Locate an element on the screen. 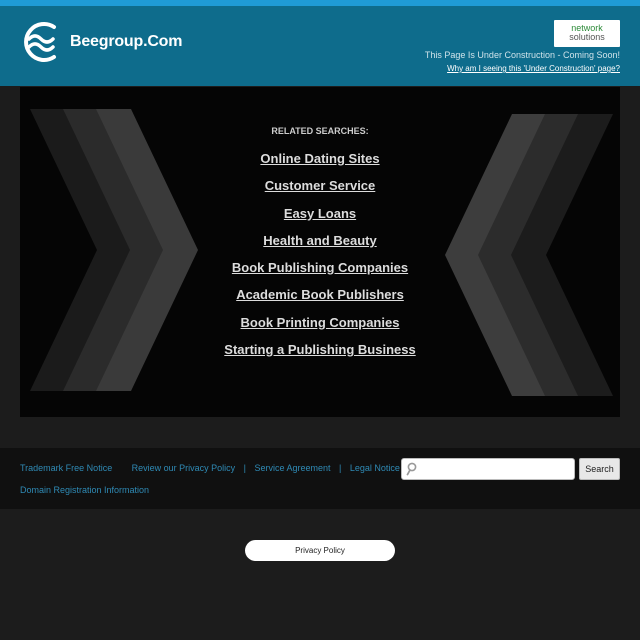 The height and width of the screenshot is (640, 640). list-item: Starting a Publishing Business is located at coordinates (320, 354).